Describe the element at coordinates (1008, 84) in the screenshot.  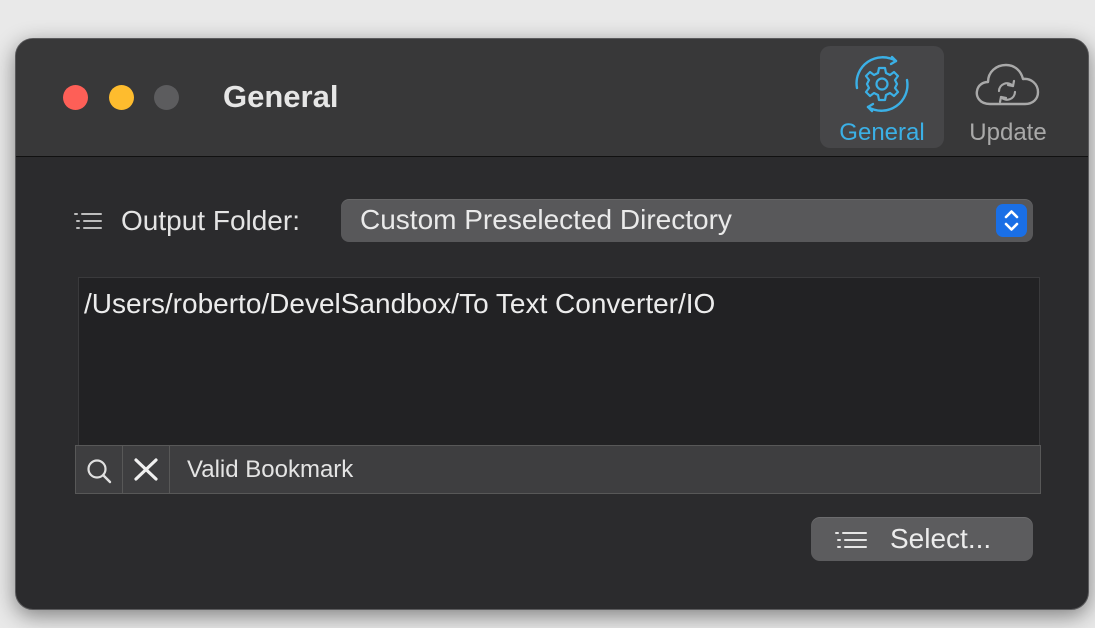
I see `cloud-sync-icon` at that location.